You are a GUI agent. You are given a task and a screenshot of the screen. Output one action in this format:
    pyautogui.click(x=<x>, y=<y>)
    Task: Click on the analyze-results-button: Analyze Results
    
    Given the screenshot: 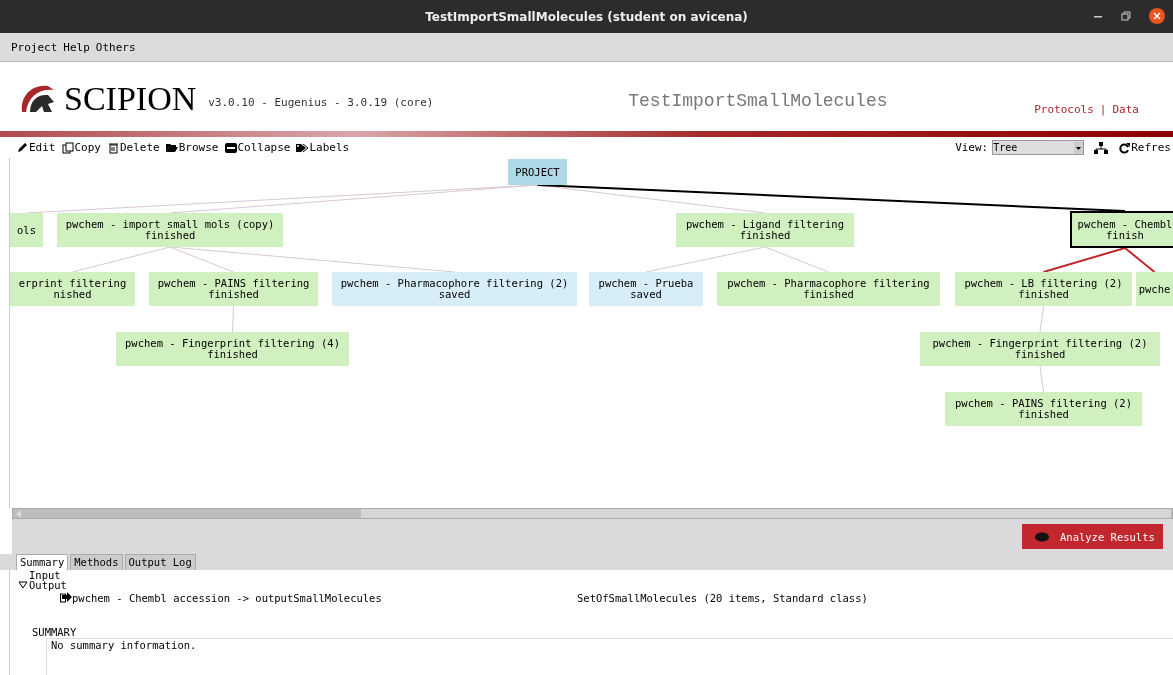 What is the action you would take?
    pyautogui.click(x=1092, y=536)
    